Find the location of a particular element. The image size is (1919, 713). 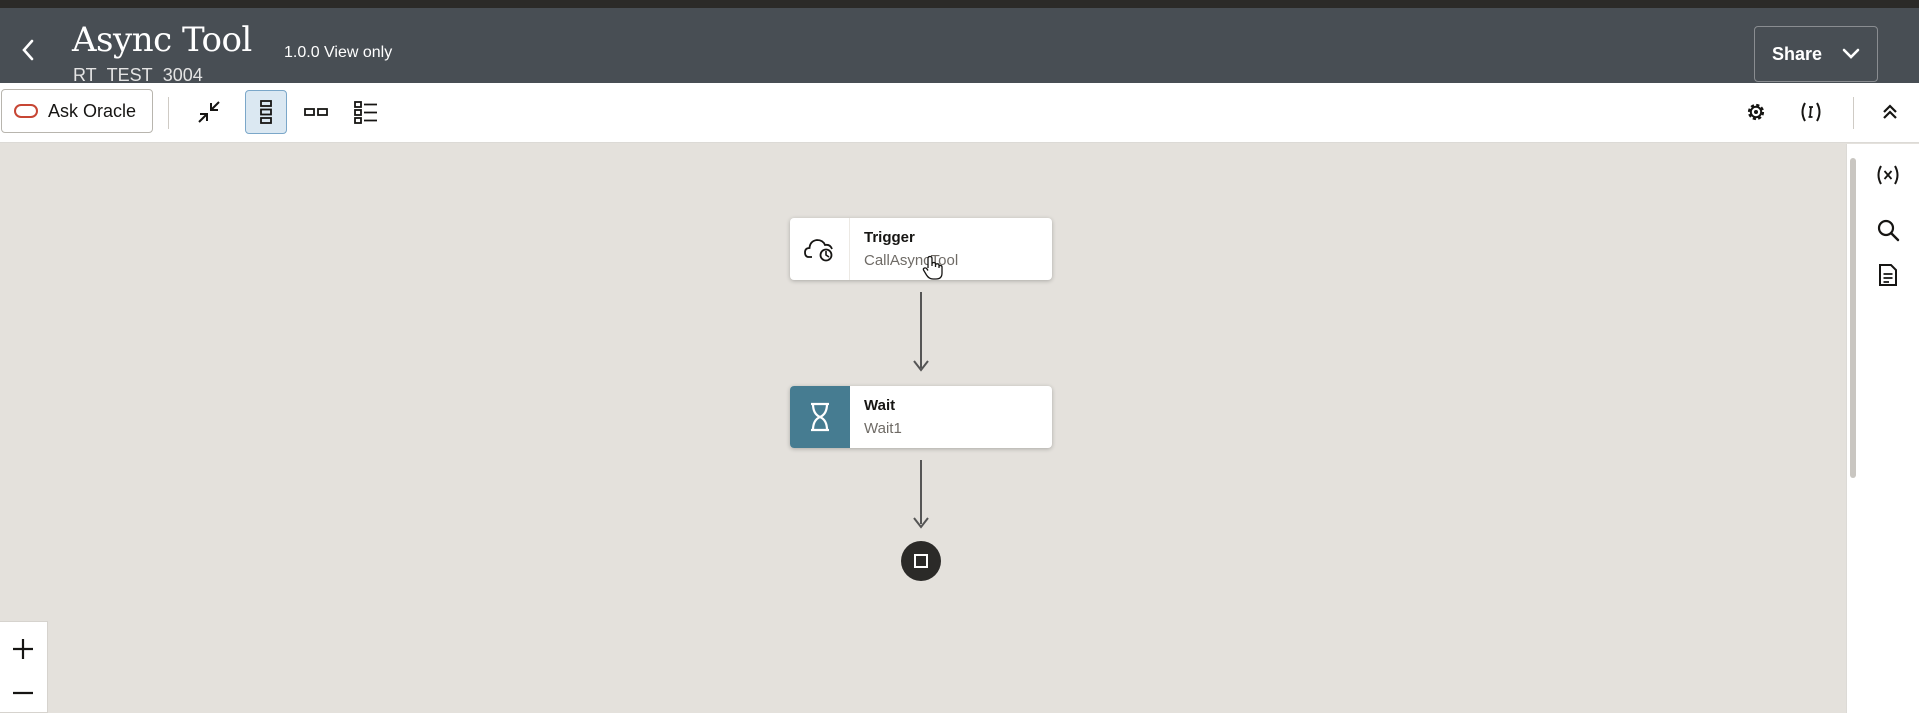

document-button is located at coordinates (1888, 275).